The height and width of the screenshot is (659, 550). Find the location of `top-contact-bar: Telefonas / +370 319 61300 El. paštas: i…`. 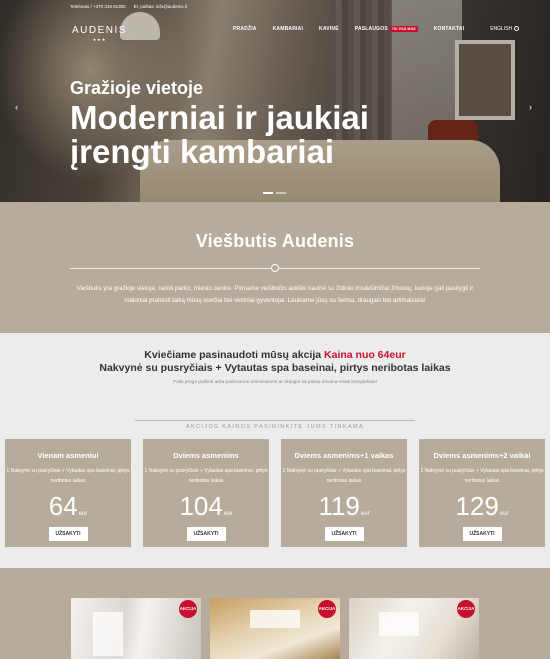

top-contact-bar: Telefonas / +370 319 61300 El. paštas: i… is located at coordinates (128, 6).